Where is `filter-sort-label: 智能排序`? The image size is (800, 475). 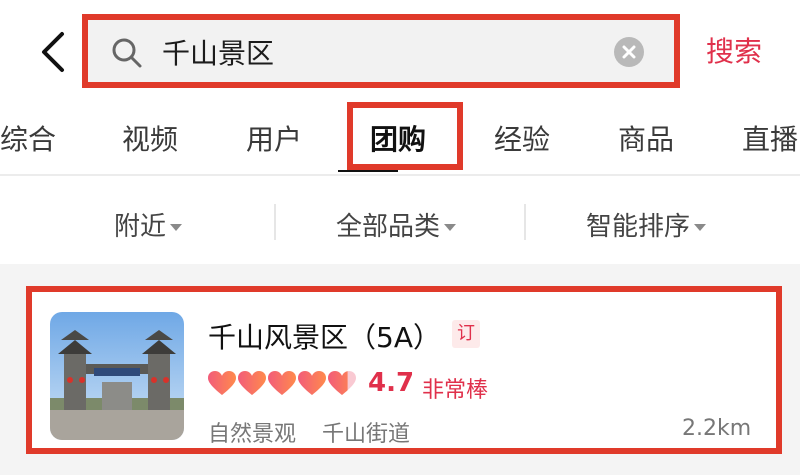 filter-sort-label: 智能排序 is located at coordinates (638, 227).